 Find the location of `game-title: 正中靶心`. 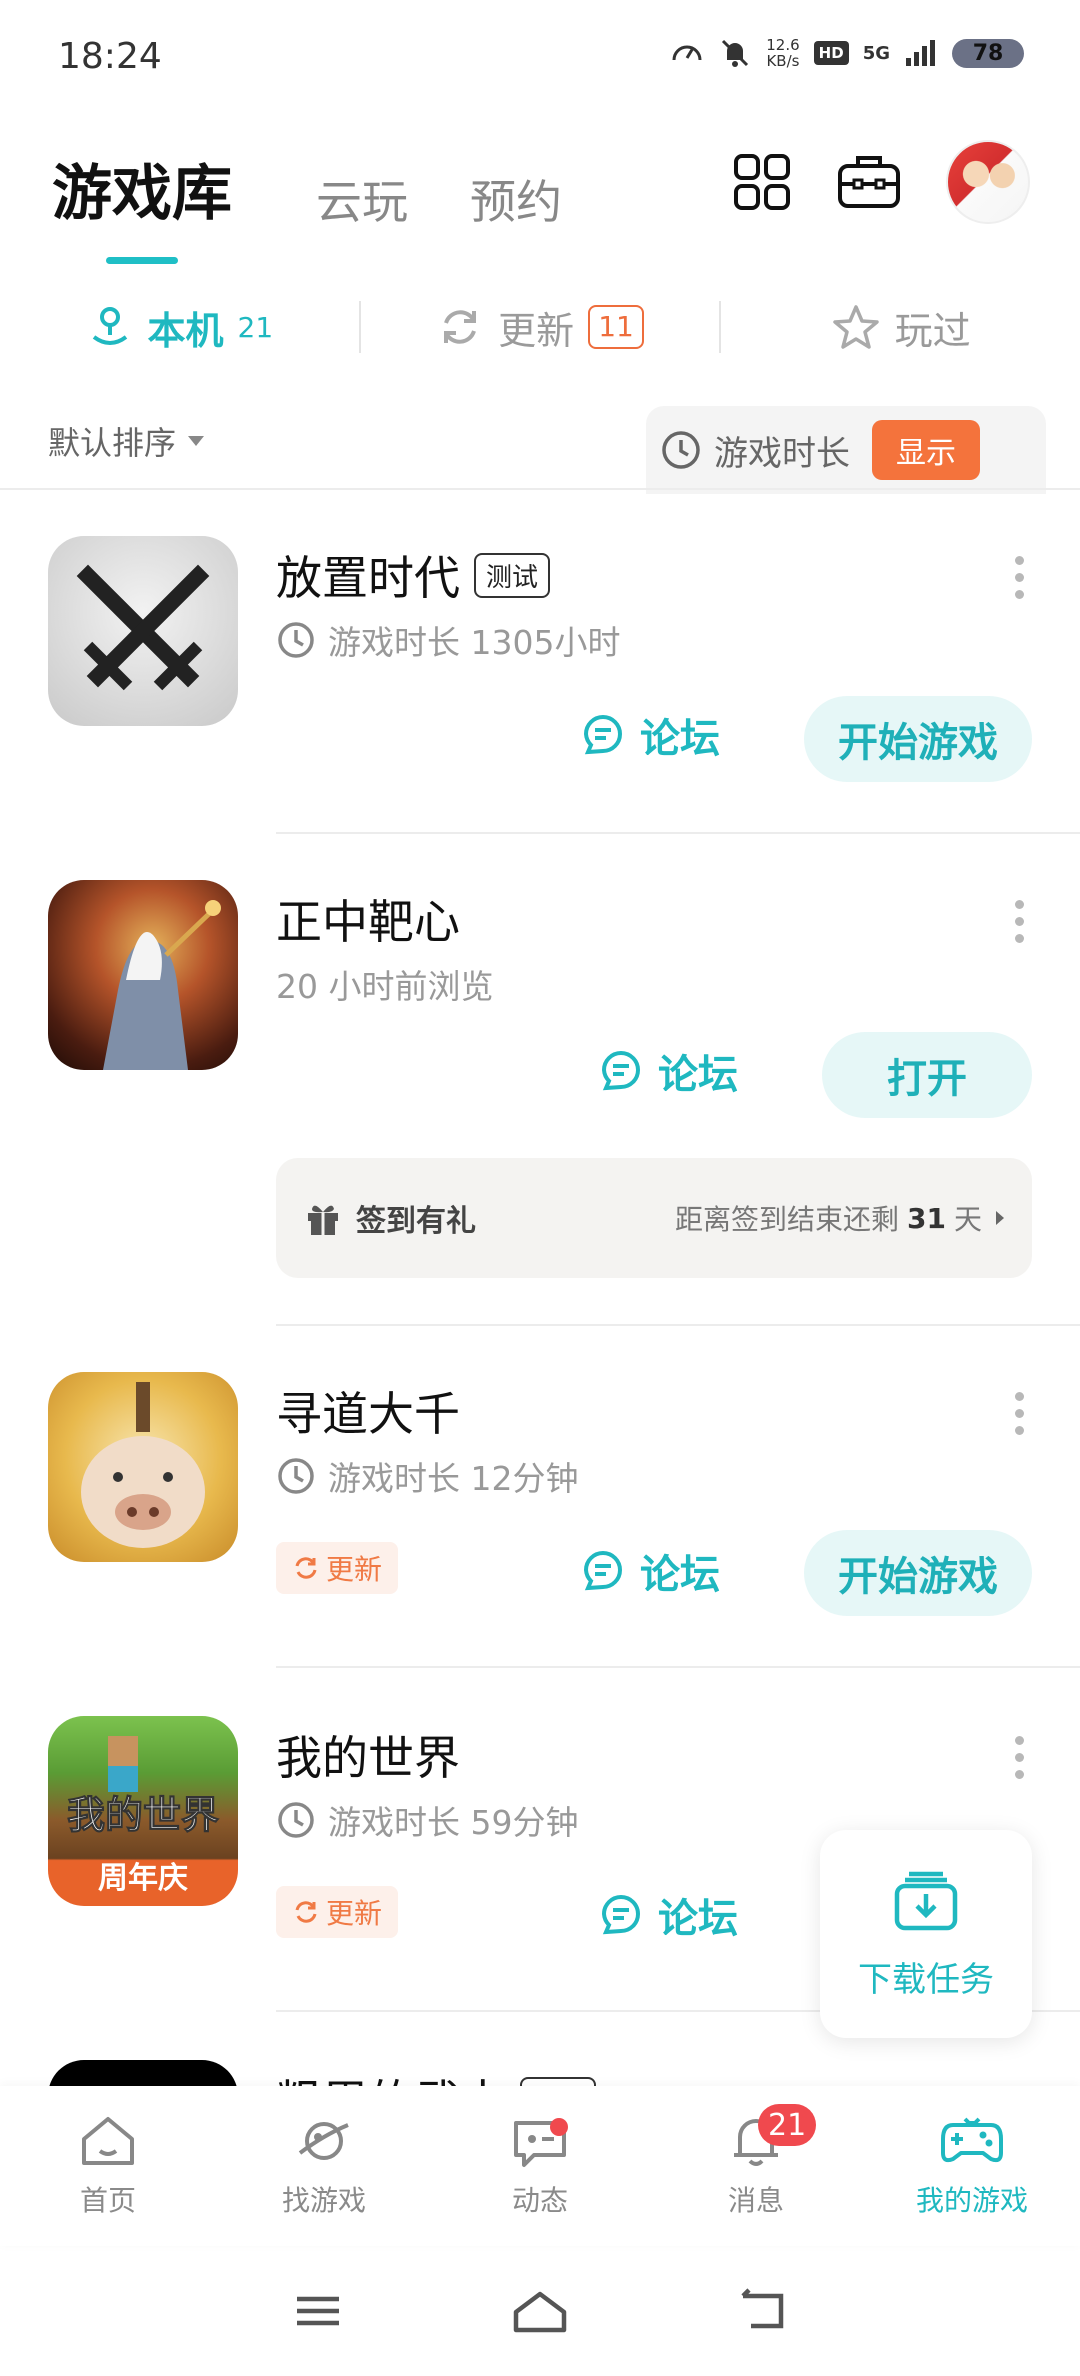

game-title: 正中靶心 is located at coordinates (368, 922).